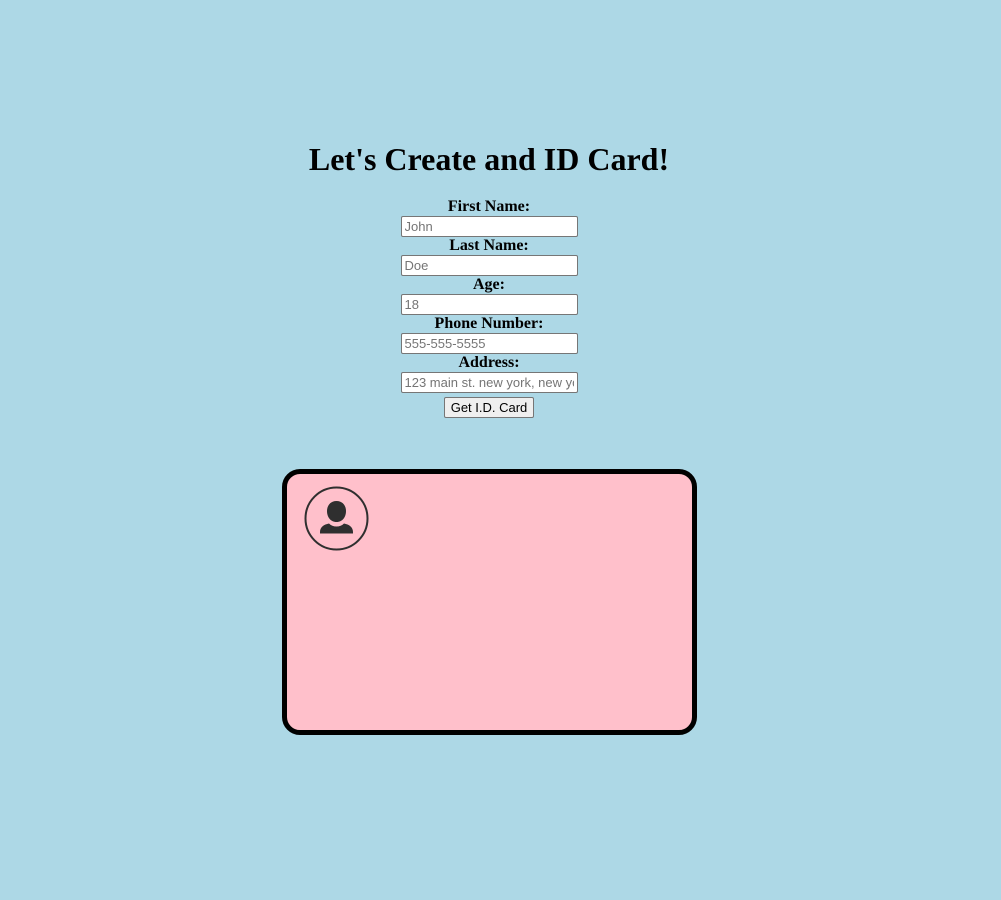 This screenshot has height=900, width=1001. I want to click on address-group: Address:, so click(489, 373).